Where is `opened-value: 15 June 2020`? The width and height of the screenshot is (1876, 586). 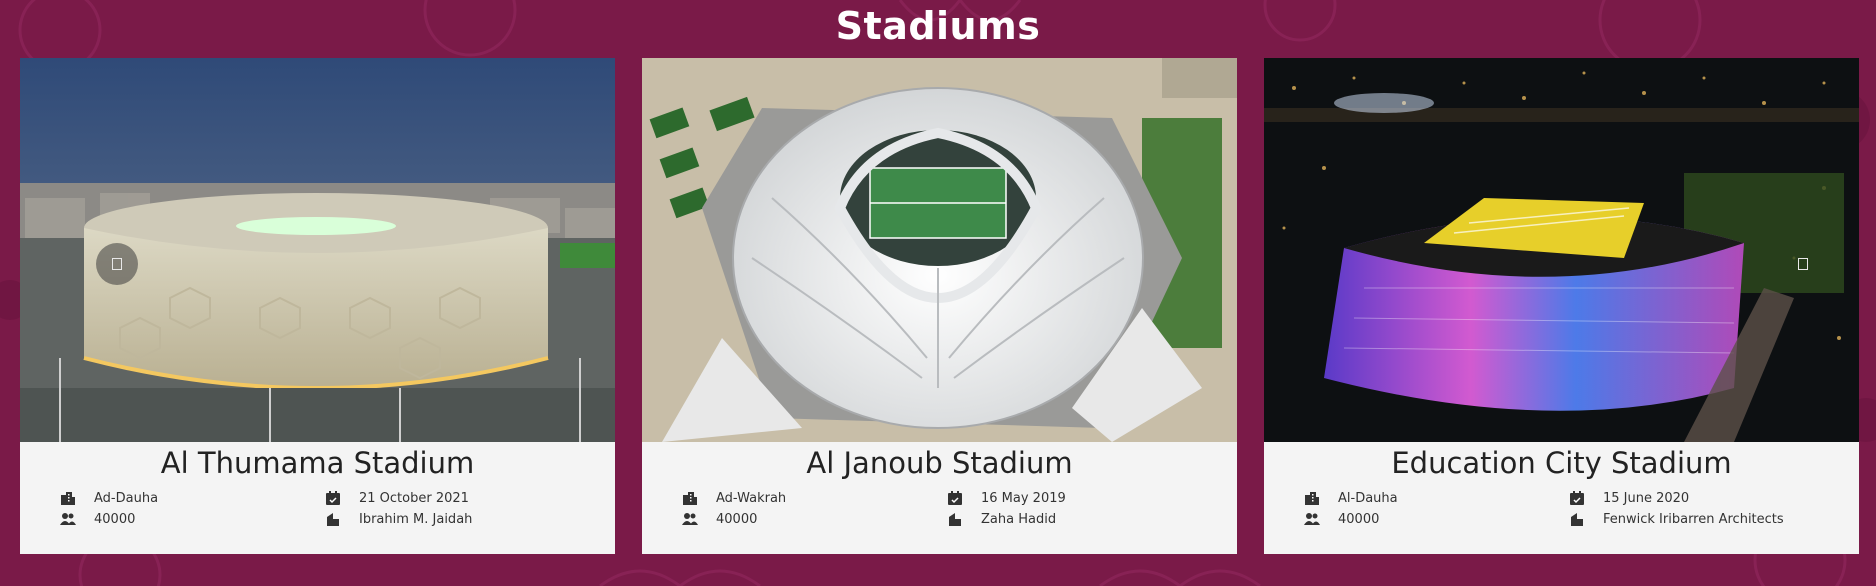 opened-value: 15 June 2020 is located at coordinates (1646, 498).